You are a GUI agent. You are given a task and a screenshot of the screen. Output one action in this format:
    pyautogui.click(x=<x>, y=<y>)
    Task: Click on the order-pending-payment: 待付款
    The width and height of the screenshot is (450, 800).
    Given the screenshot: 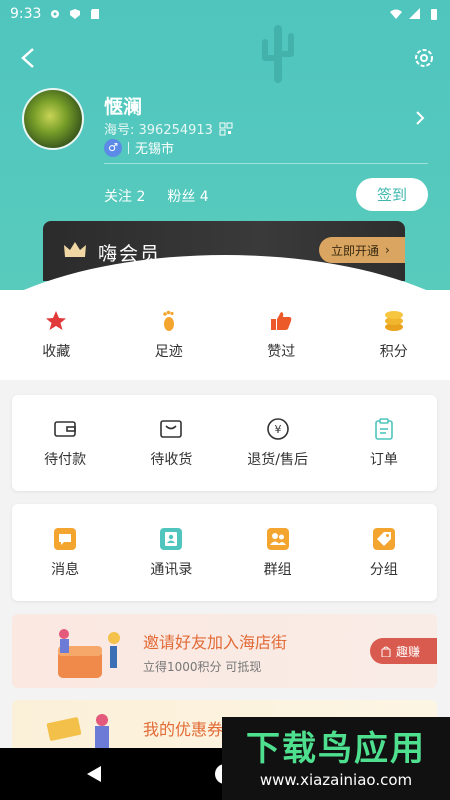 What is the action you would take?
    pyautogui.click(x=65, y=443)
    